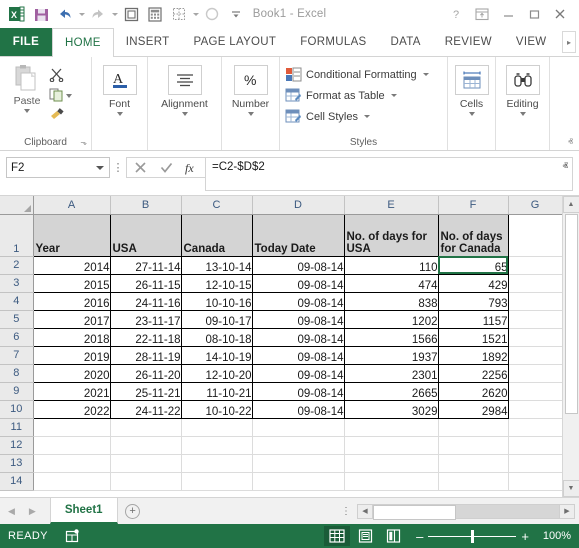 Image resolution: width=579 pixels, height=548 pixels. What do you see at coordinates (145, 355) in the screenshot?
I see `cell-b7: 28-11-19` at bounding box center [145, 355].